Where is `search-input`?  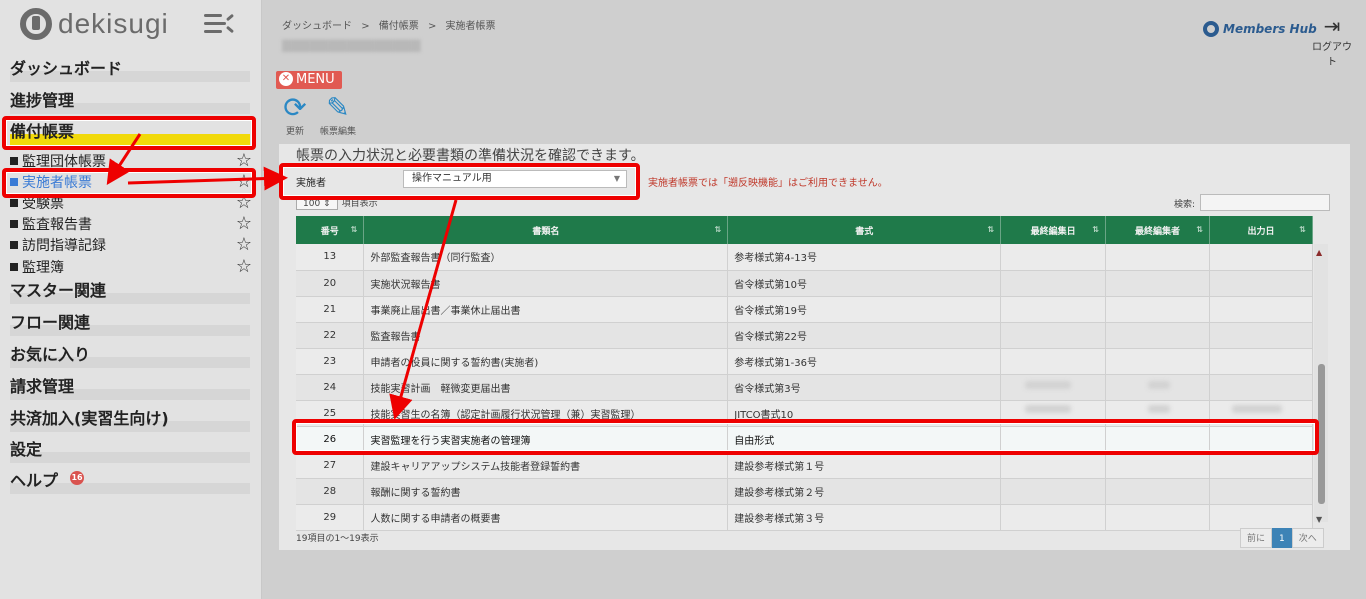 search-input is located at coordinates (1265, 202).